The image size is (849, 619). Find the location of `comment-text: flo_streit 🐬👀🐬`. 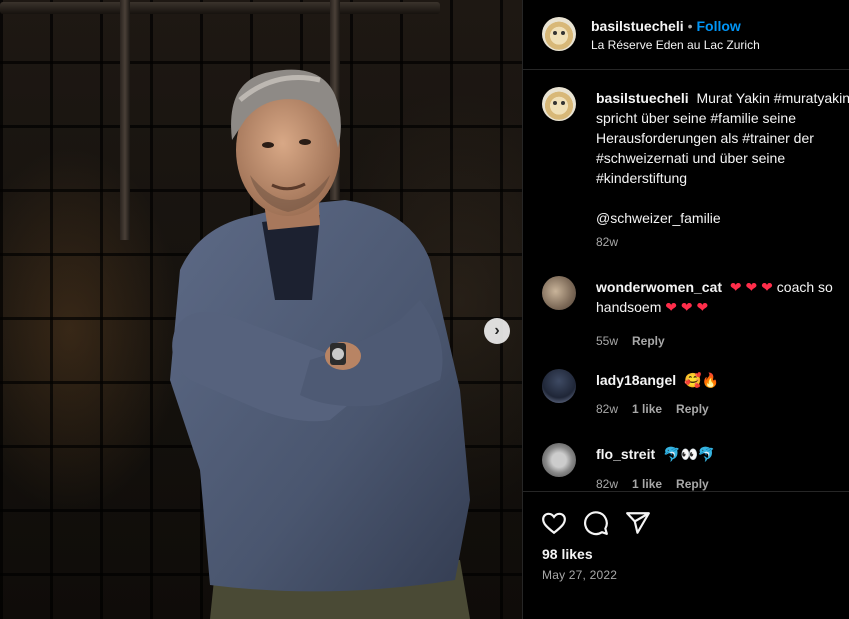

comment-text: flo_streit 🐬👀🐬 is located at coordinates (722, 454).